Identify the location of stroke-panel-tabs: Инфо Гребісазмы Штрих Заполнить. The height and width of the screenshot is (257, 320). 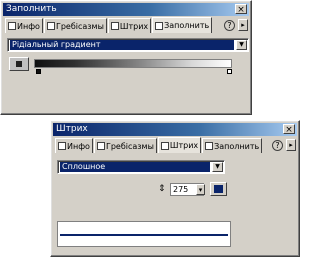
(159, 145).